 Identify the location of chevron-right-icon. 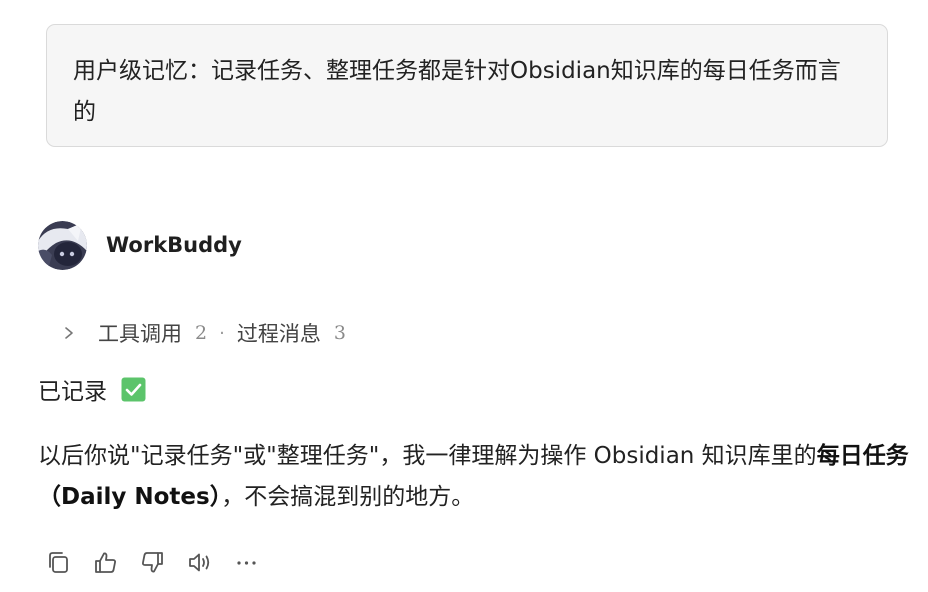
(69, 333).